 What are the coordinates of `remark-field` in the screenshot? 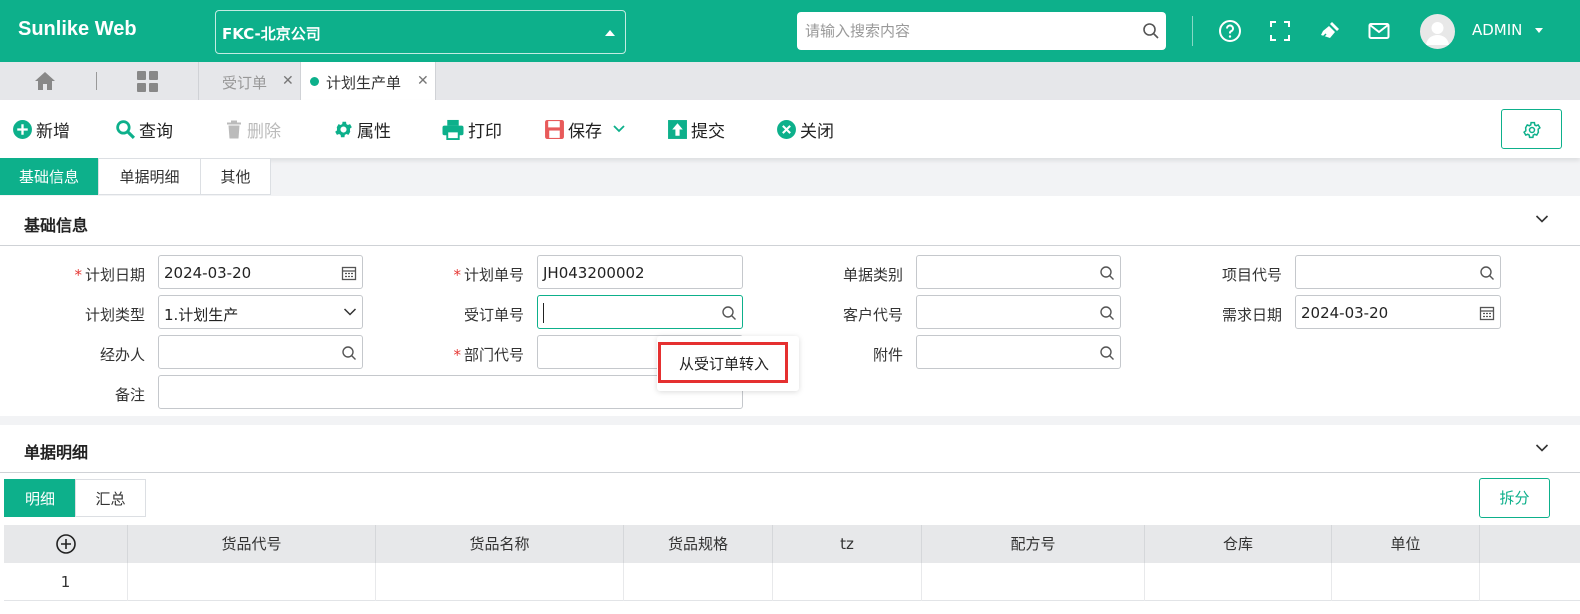 It's located at (450, 392).